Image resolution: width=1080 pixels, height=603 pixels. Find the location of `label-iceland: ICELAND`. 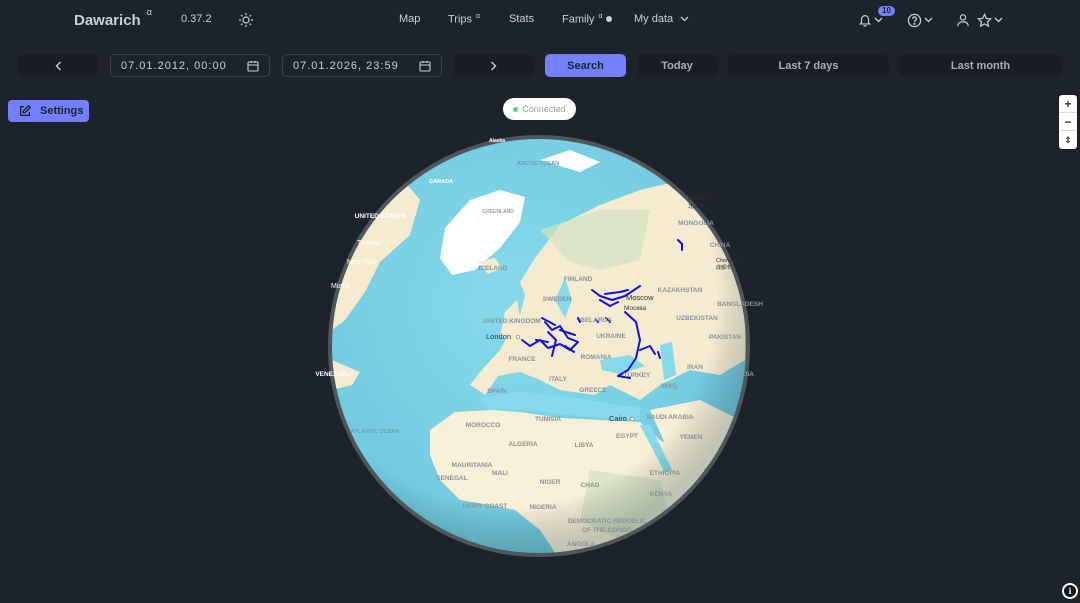

label-iceland: ICELAND is located at coordinates (493, 268).